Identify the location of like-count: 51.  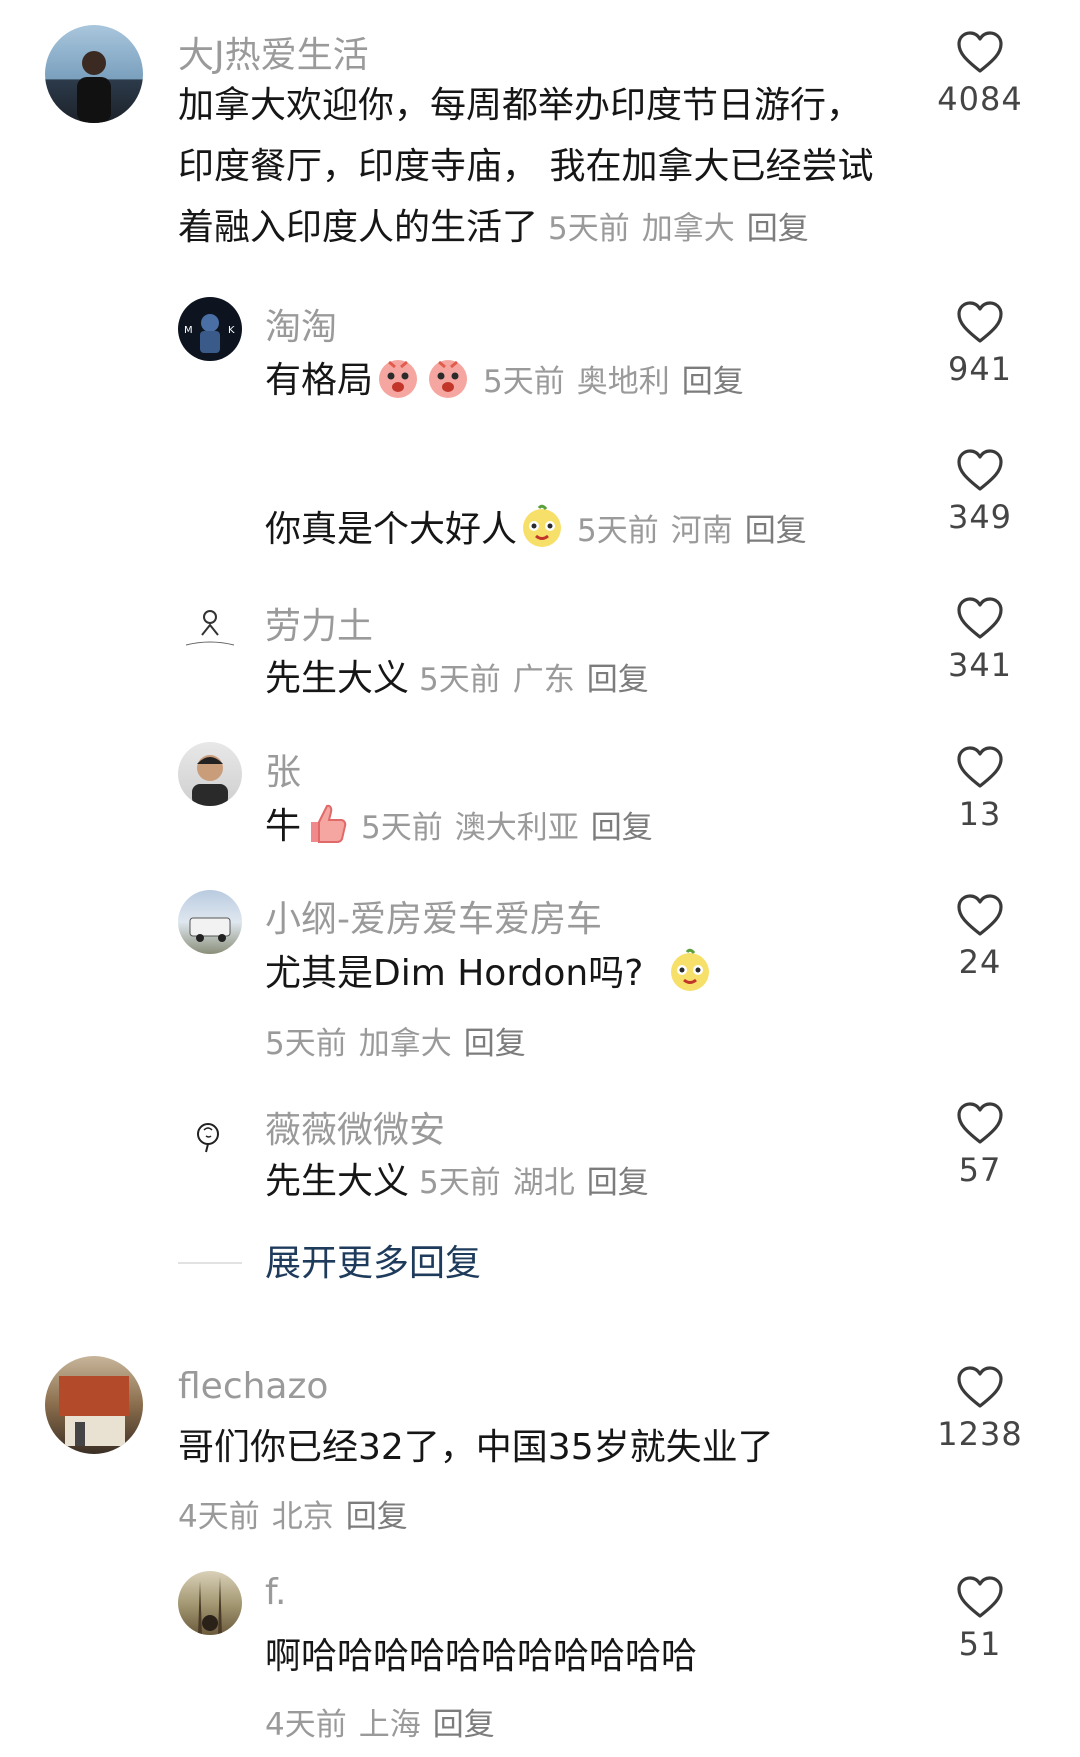
(980, 1644).